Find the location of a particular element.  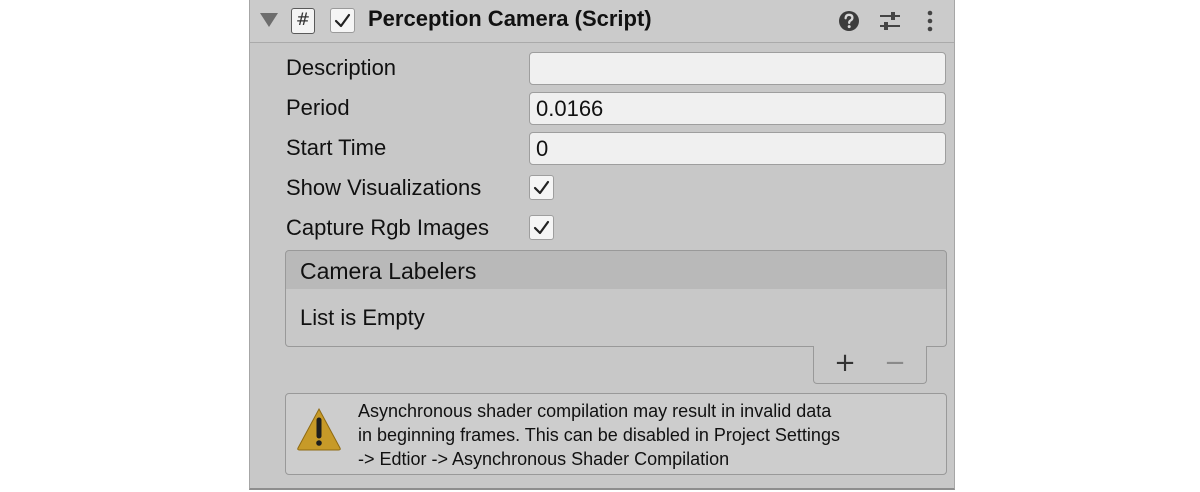

camera-labelers-list-header: Camera Labelers is located at coordinates (616, 270).